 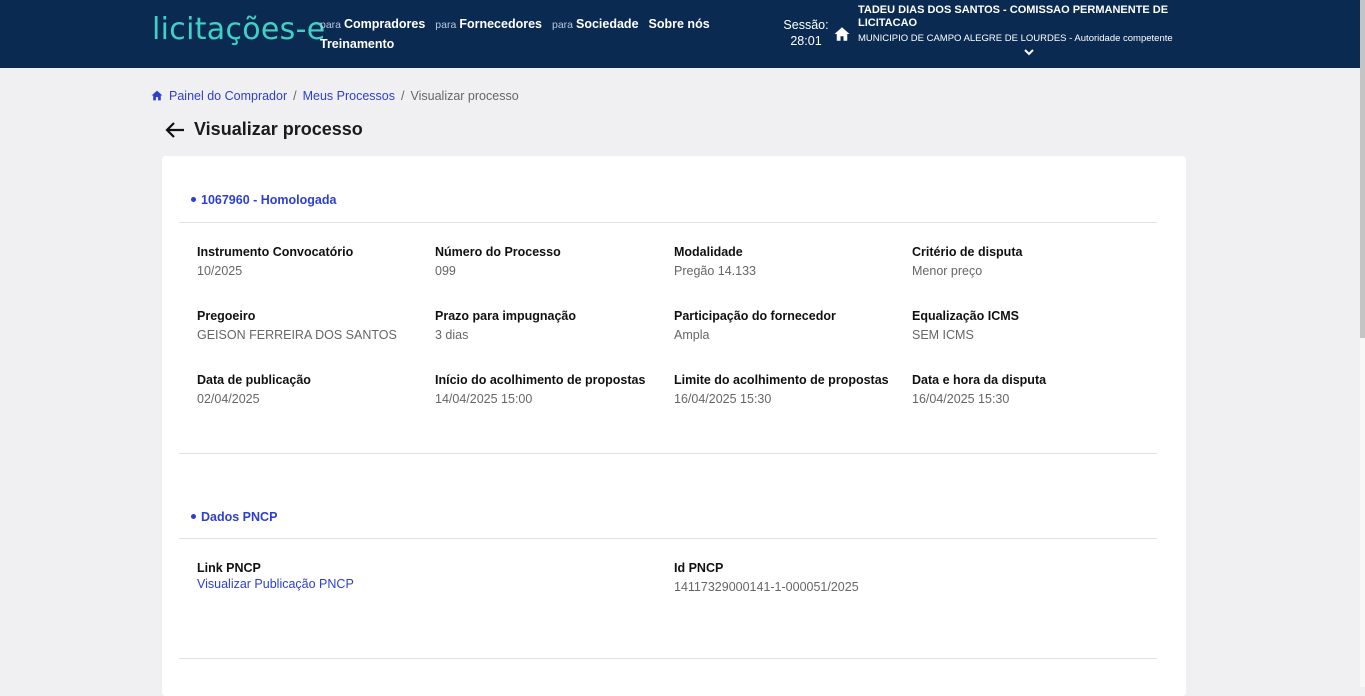 I want to click on site-logo: licitações-e, so click(x=238, y=29).